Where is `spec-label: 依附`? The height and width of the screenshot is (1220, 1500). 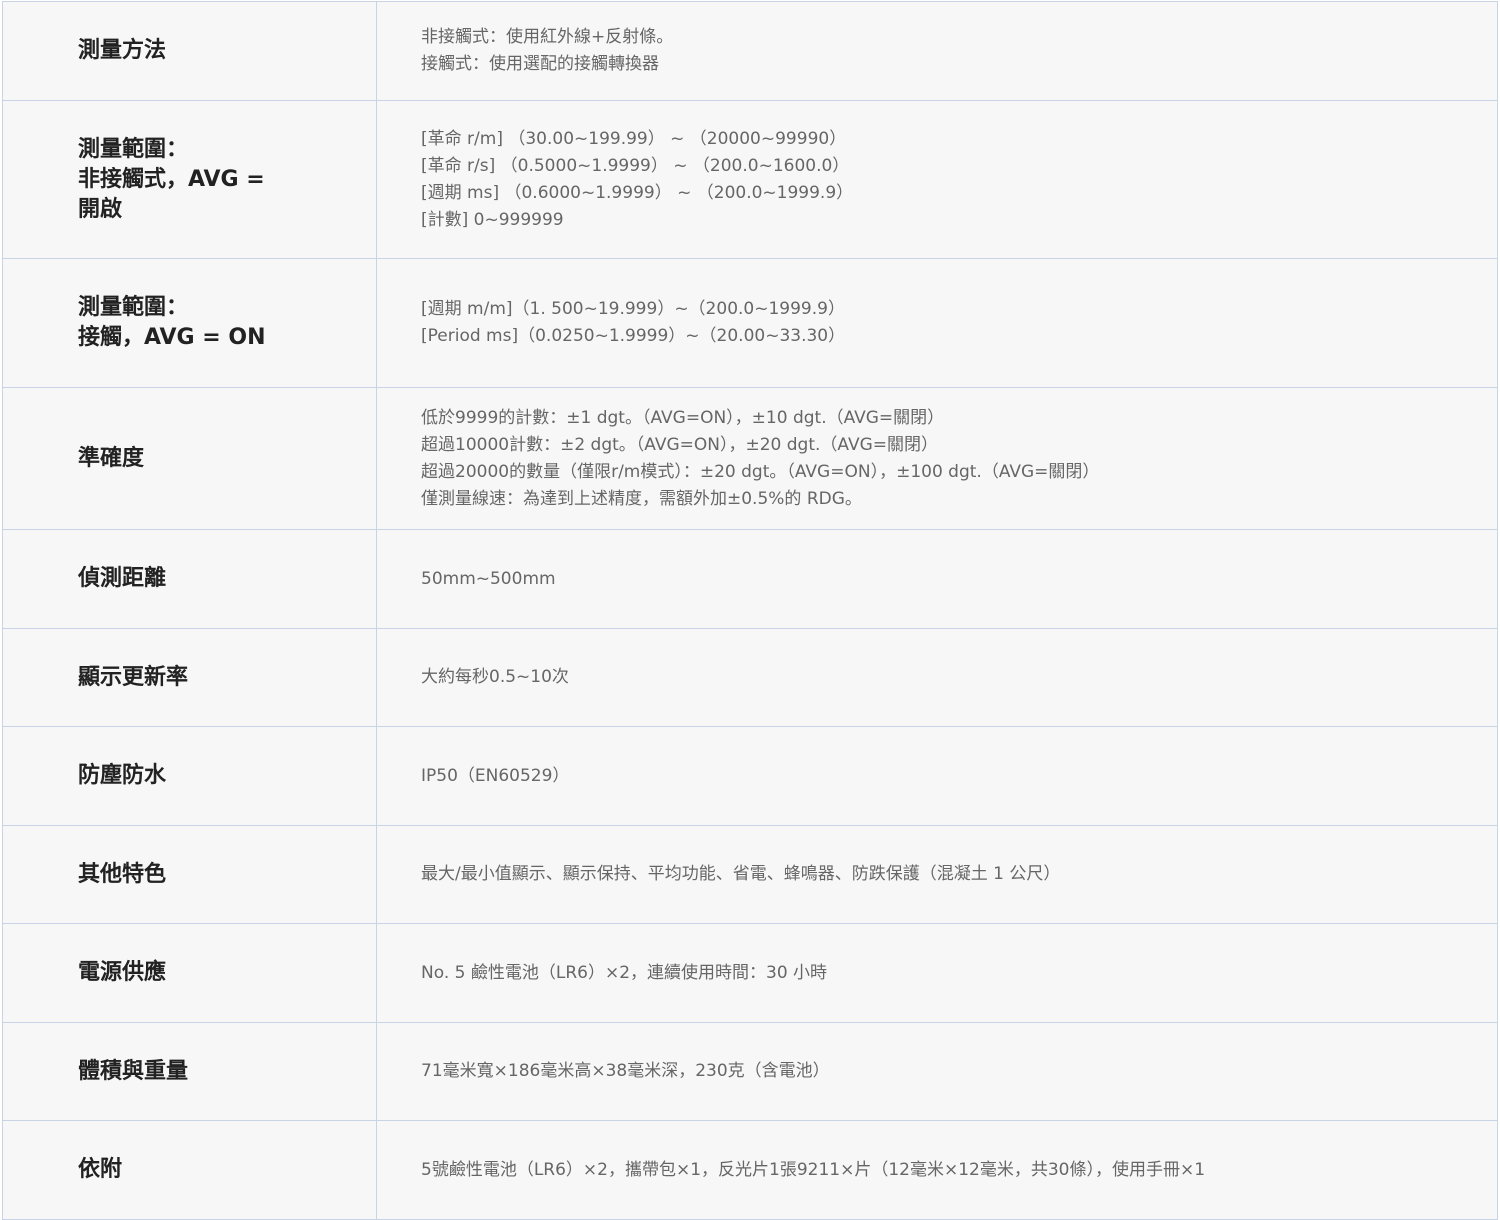
spec-label: 依附 is located at coordinates (189, 1170).